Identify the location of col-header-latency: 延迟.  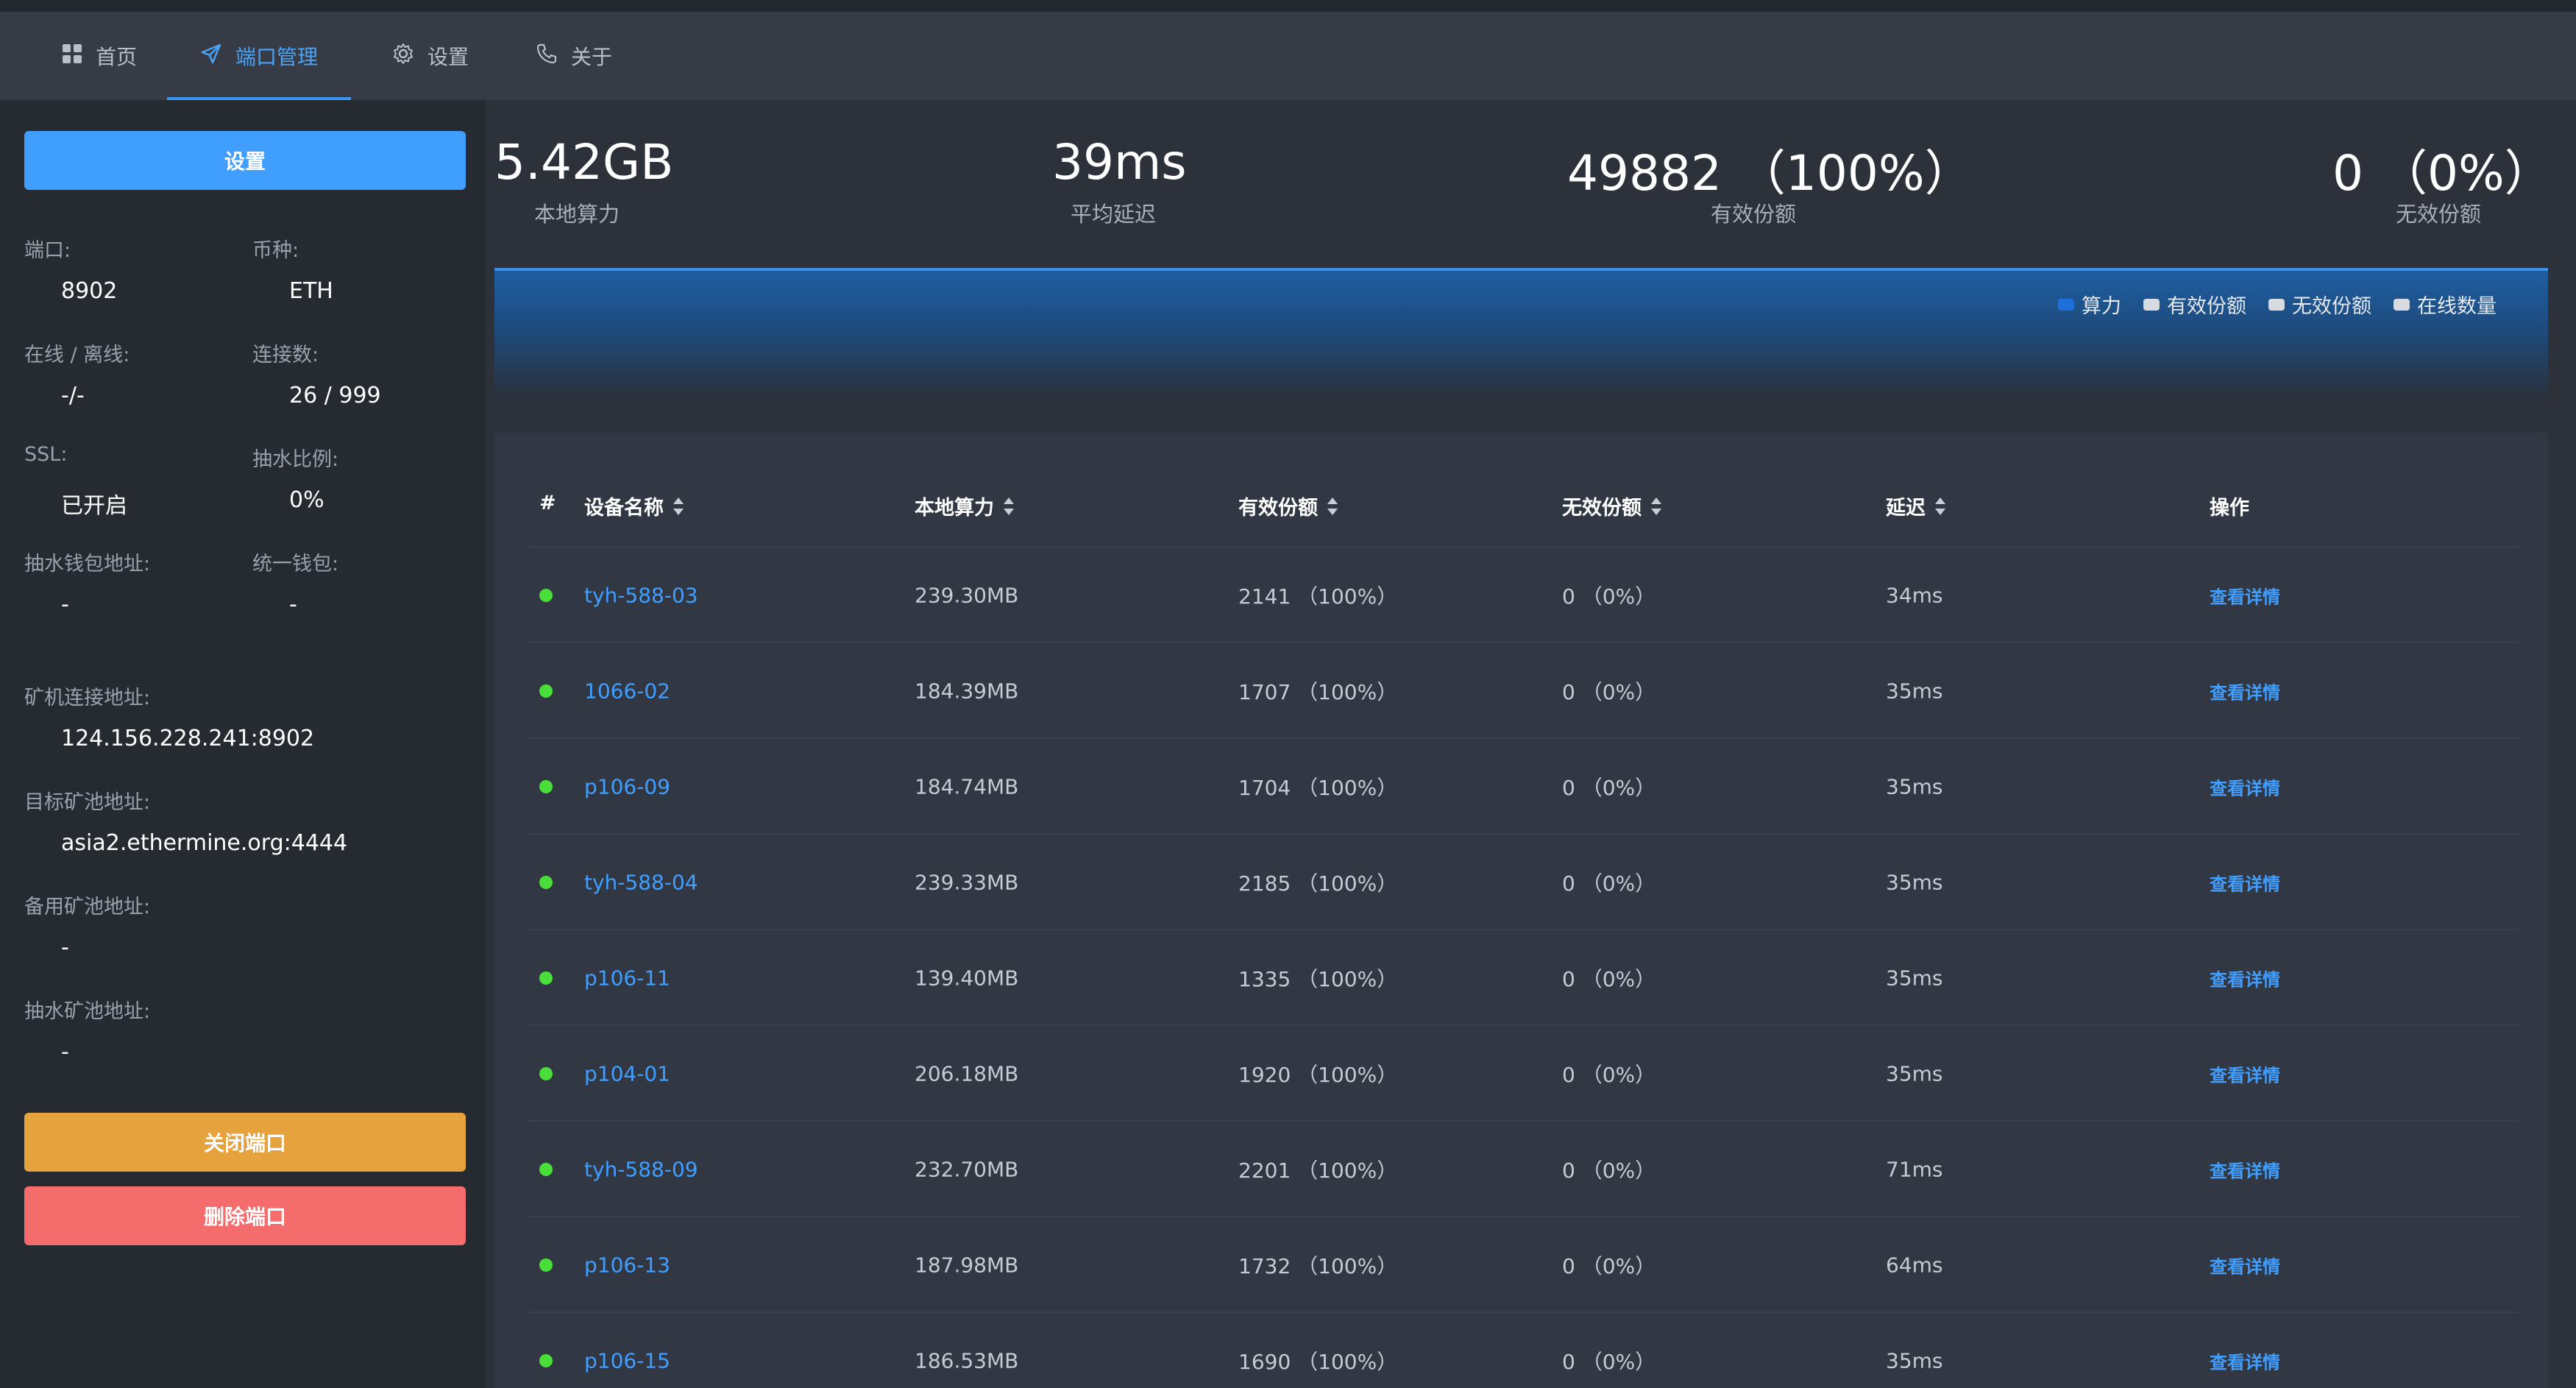
(1916, 506).